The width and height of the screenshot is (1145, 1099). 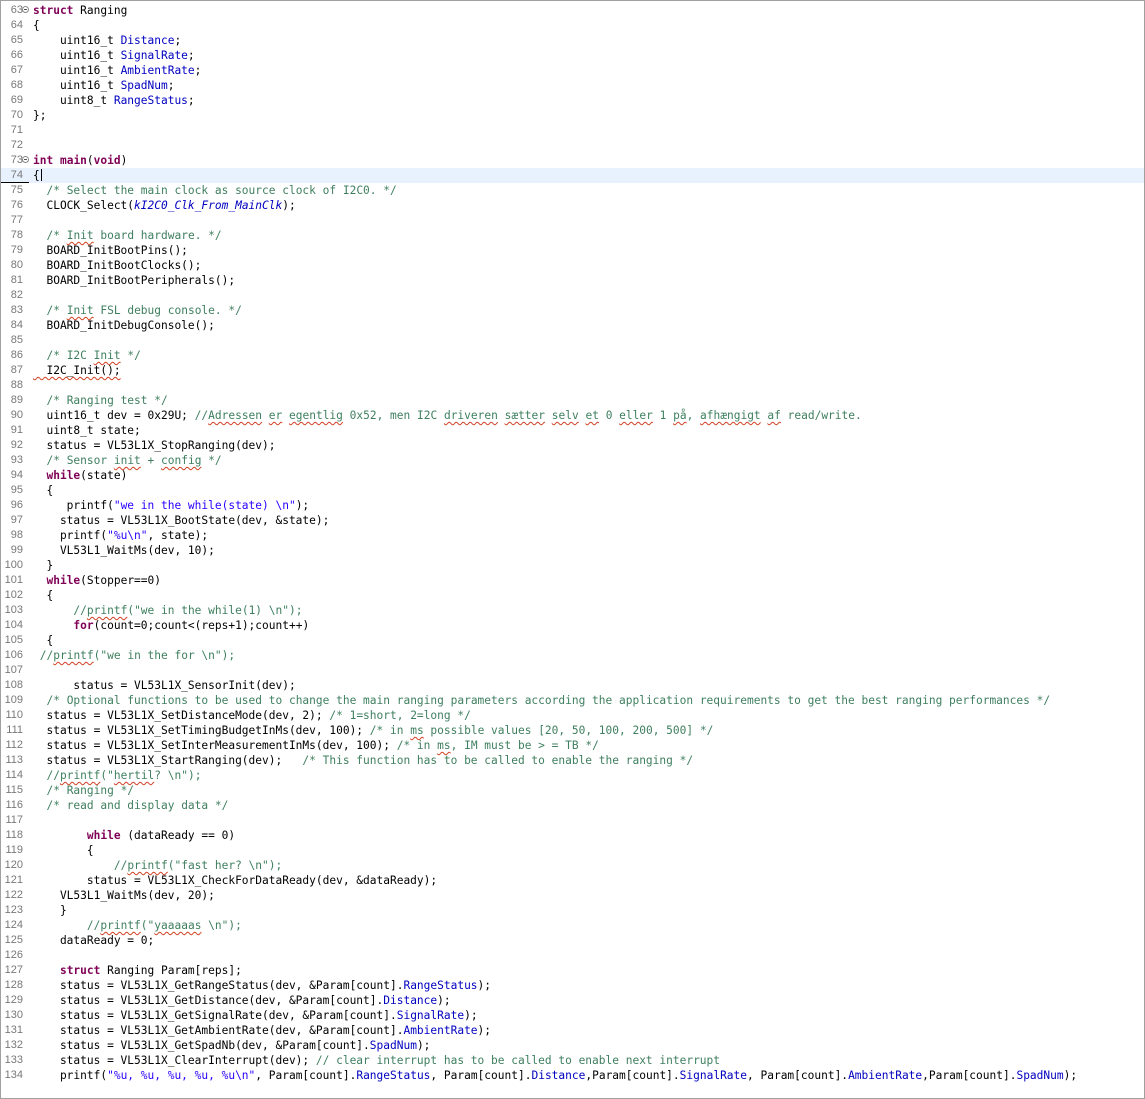 I want to click on code-line: 101 while(Stopper==0), so click(x=572, y=580).